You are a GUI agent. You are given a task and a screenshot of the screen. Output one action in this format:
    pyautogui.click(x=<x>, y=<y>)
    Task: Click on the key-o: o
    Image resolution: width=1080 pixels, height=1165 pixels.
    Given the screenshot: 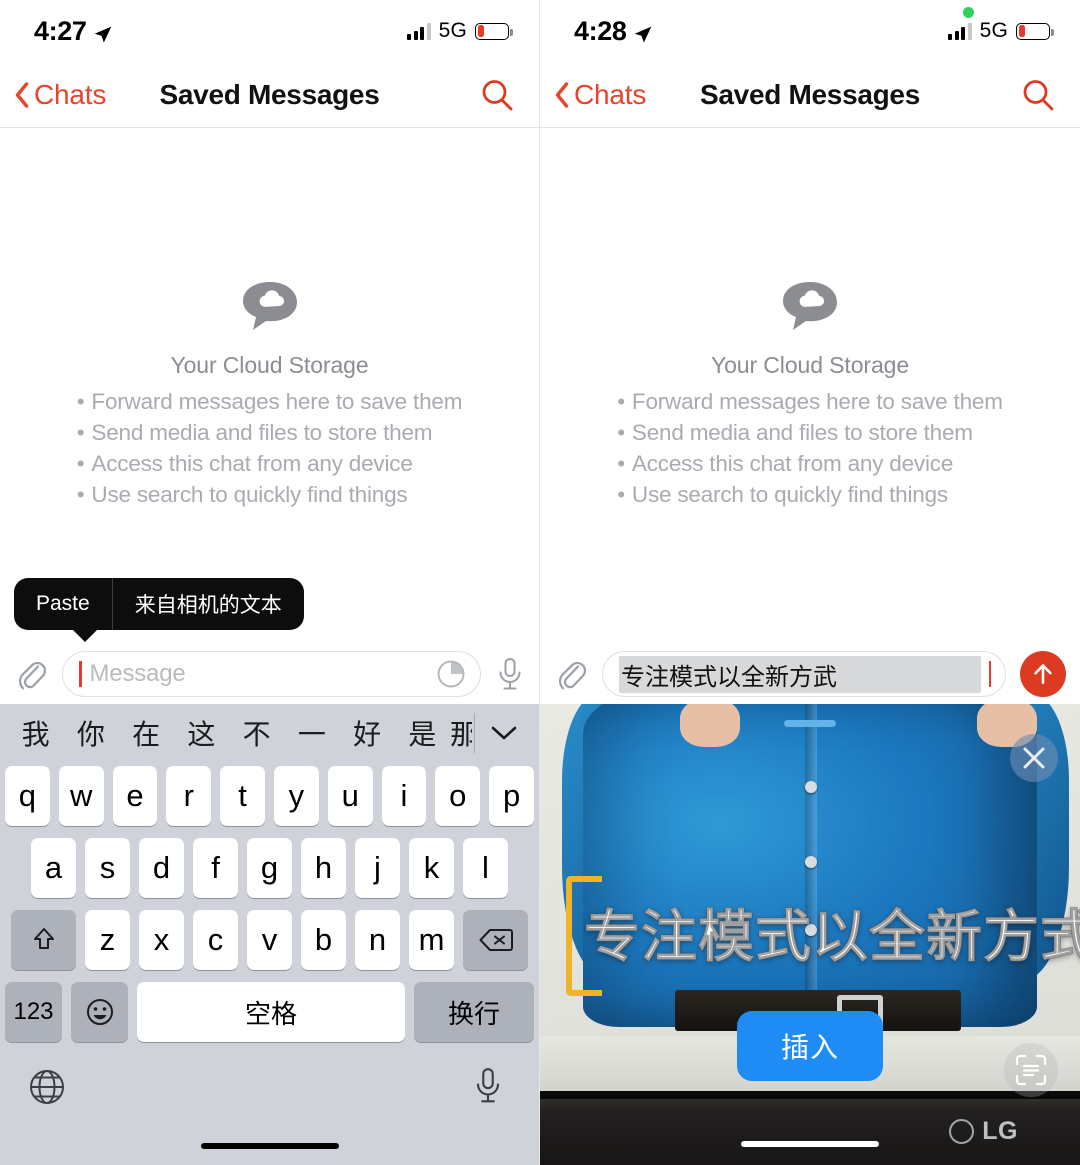 What is the action you would take?
    pyautogui.click(x=458, y=796)
    